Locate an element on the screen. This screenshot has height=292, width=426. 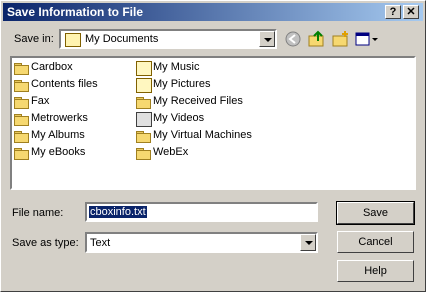
help-title-button: ? is located at coordinates (393, 12).